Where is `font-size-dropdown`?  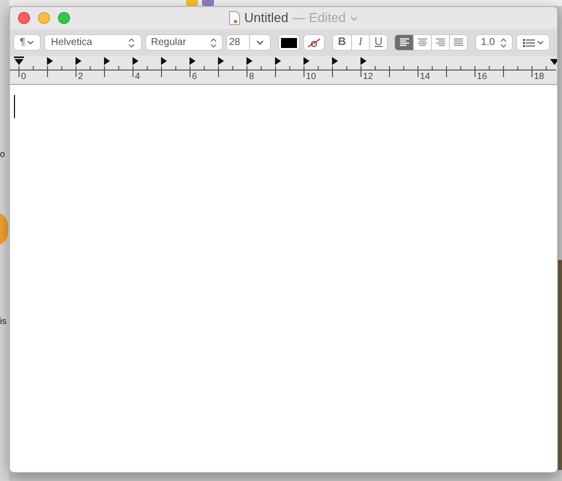 font-size-dropdown is located at coordinates (260, 42).